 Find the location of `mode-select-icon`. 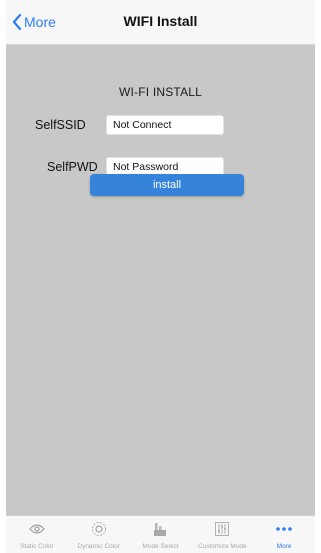

mode-select-icon is located at coordinates (161, 529).